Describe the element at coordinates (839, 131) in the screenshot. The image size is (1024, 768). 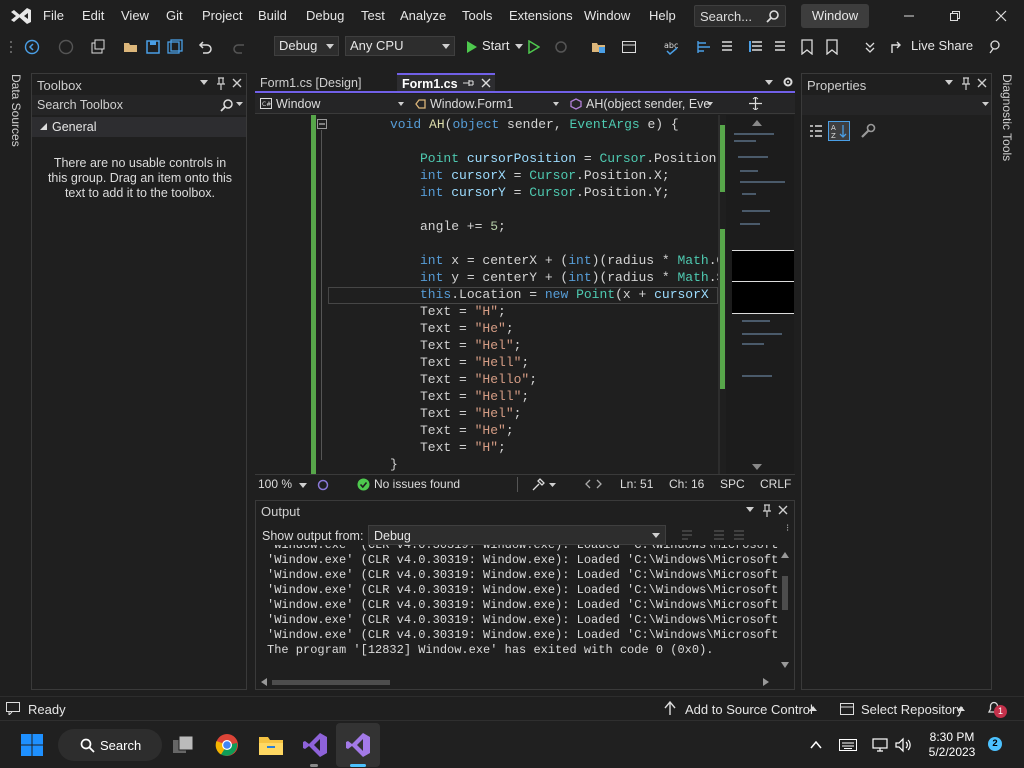
I see `alphabetical-view-icon: AZ` at that location.